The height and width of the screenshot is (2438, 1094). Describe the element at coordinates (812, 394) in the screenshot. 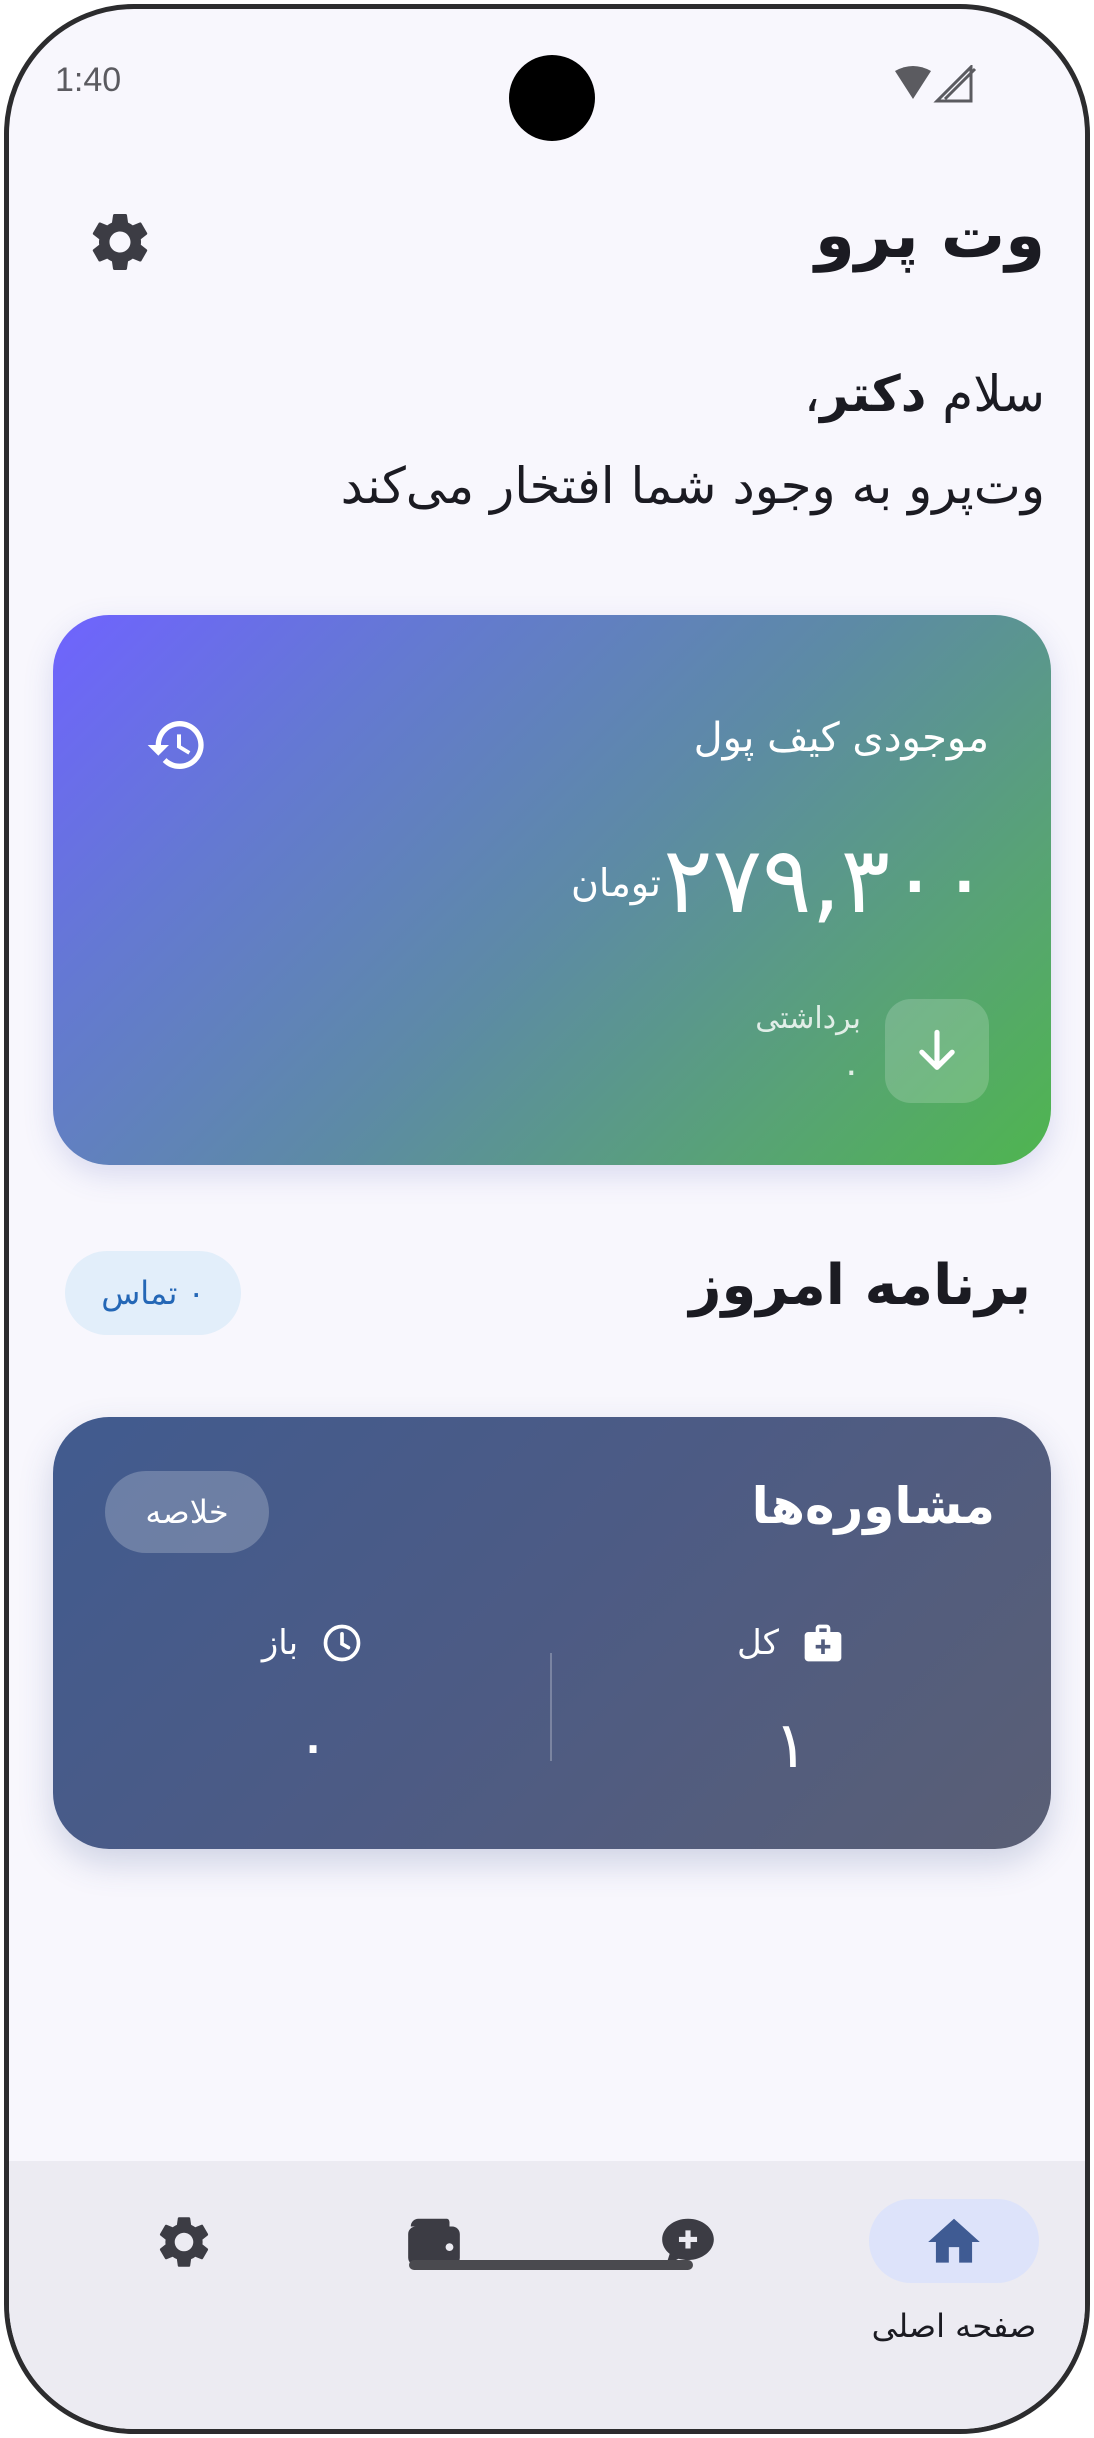

I see `greeting-suffix: ،` at that location.